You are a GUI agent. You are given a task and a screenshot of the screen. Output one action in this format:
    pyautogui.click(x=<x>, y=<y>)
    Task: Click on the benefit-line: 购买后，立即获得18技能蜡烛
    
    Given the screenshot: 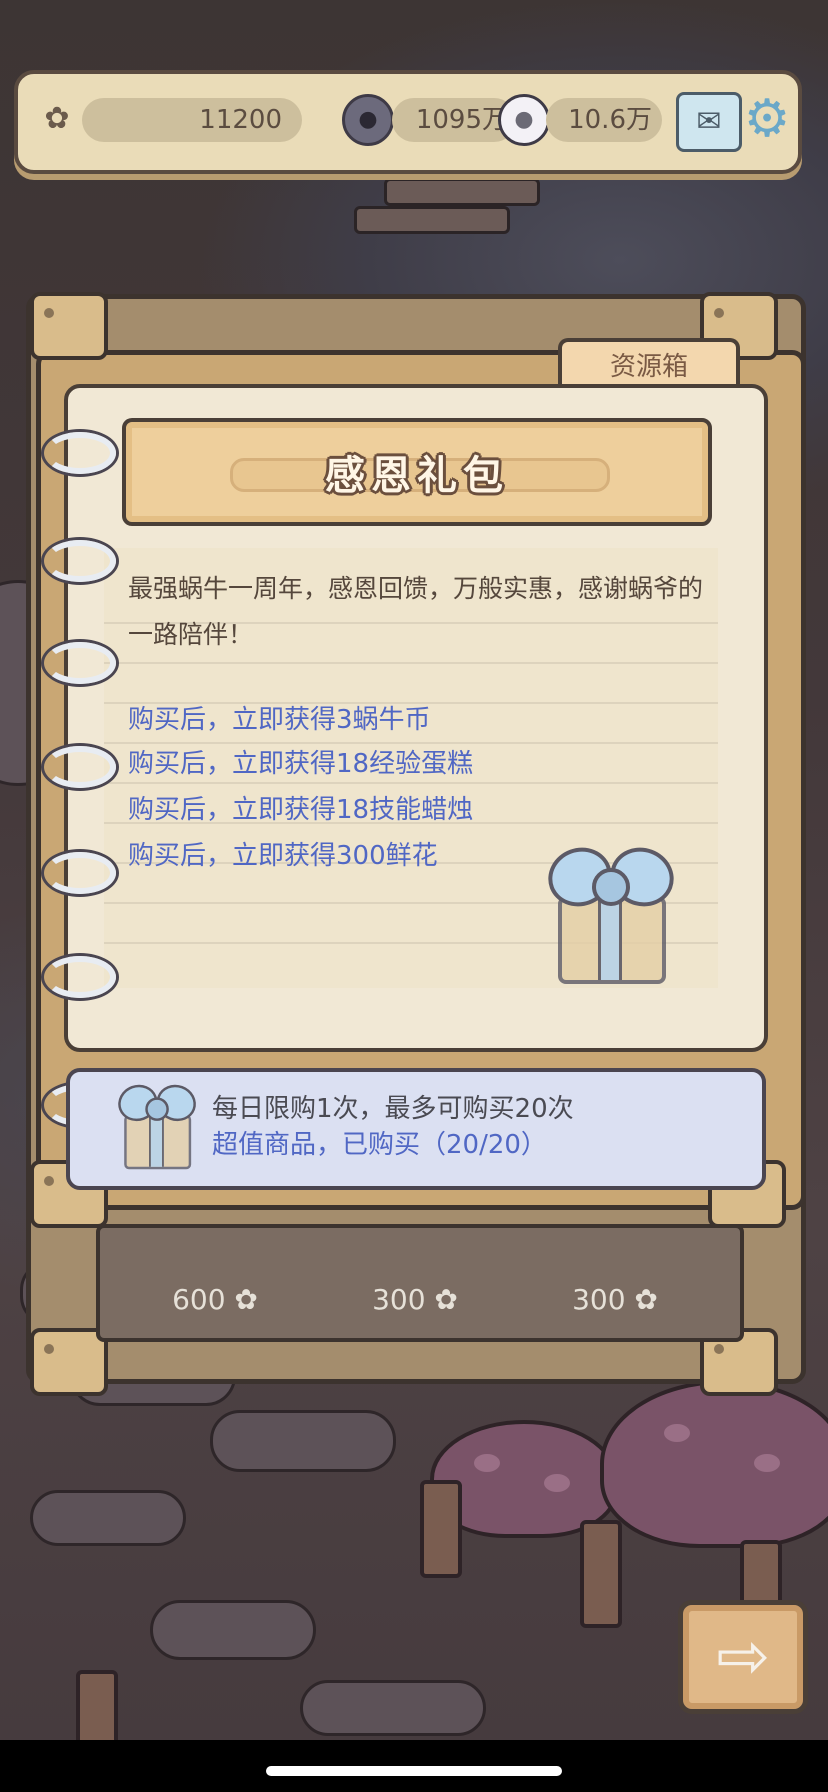 What is the action you would take?
    pyautogui.click(x=301, y=810)
    